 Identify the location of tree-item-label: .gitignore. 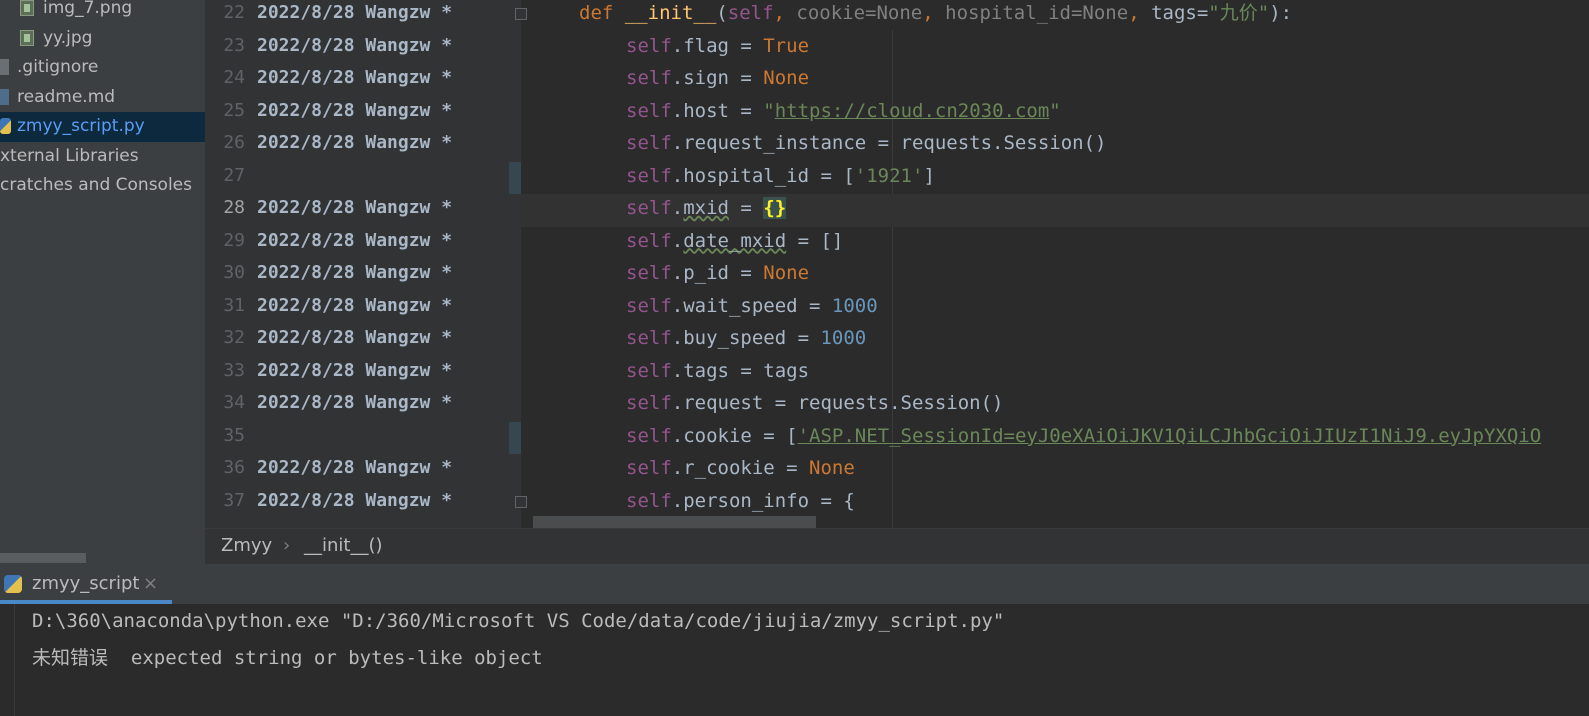
(58, 67).